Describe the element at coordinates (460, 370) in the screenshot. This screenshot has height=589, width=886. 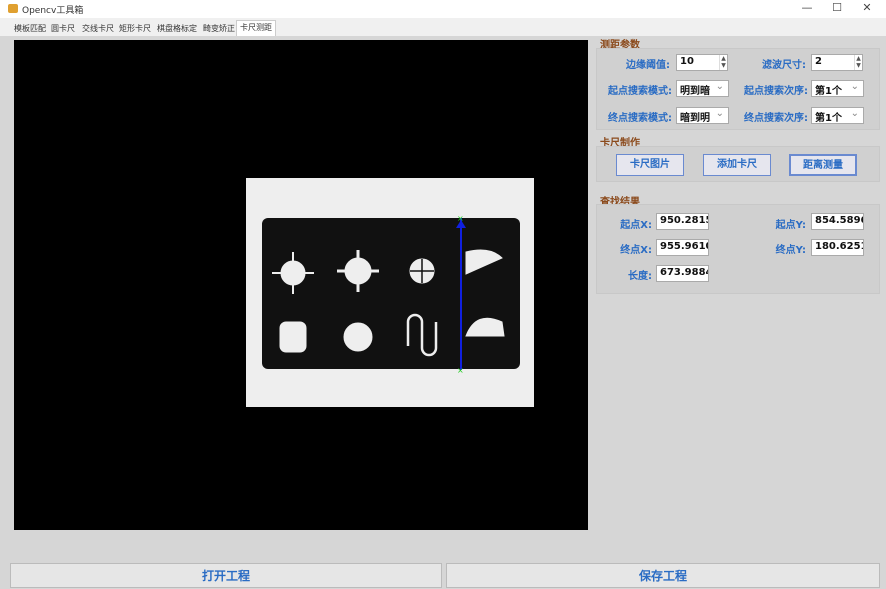
I see `end-marker-icon: ×` at that location.